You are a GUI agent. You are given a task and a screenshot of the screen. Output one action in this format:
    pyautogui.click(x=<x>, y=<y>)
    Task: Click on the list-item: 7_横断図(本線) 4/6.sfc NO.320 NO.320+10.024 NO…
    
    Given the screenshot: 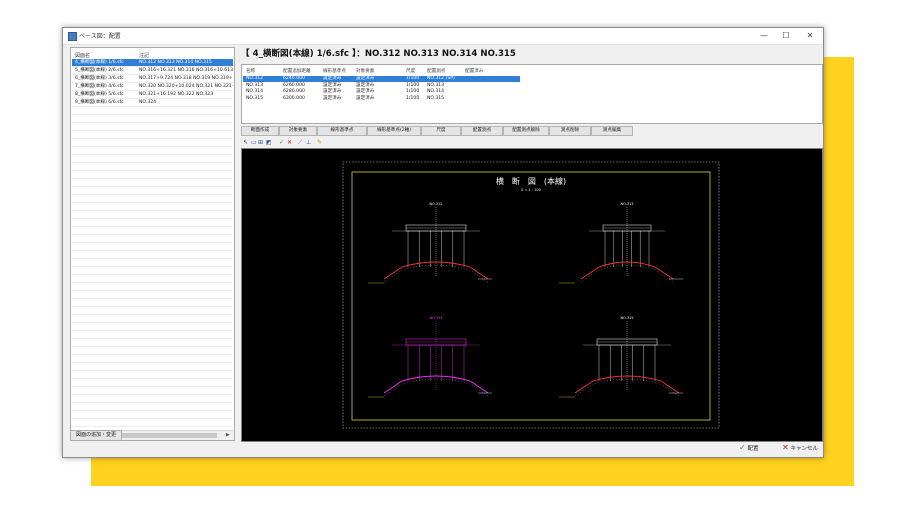 What is the action you would take?
    pyautogui.click(x=152, y=87)
    